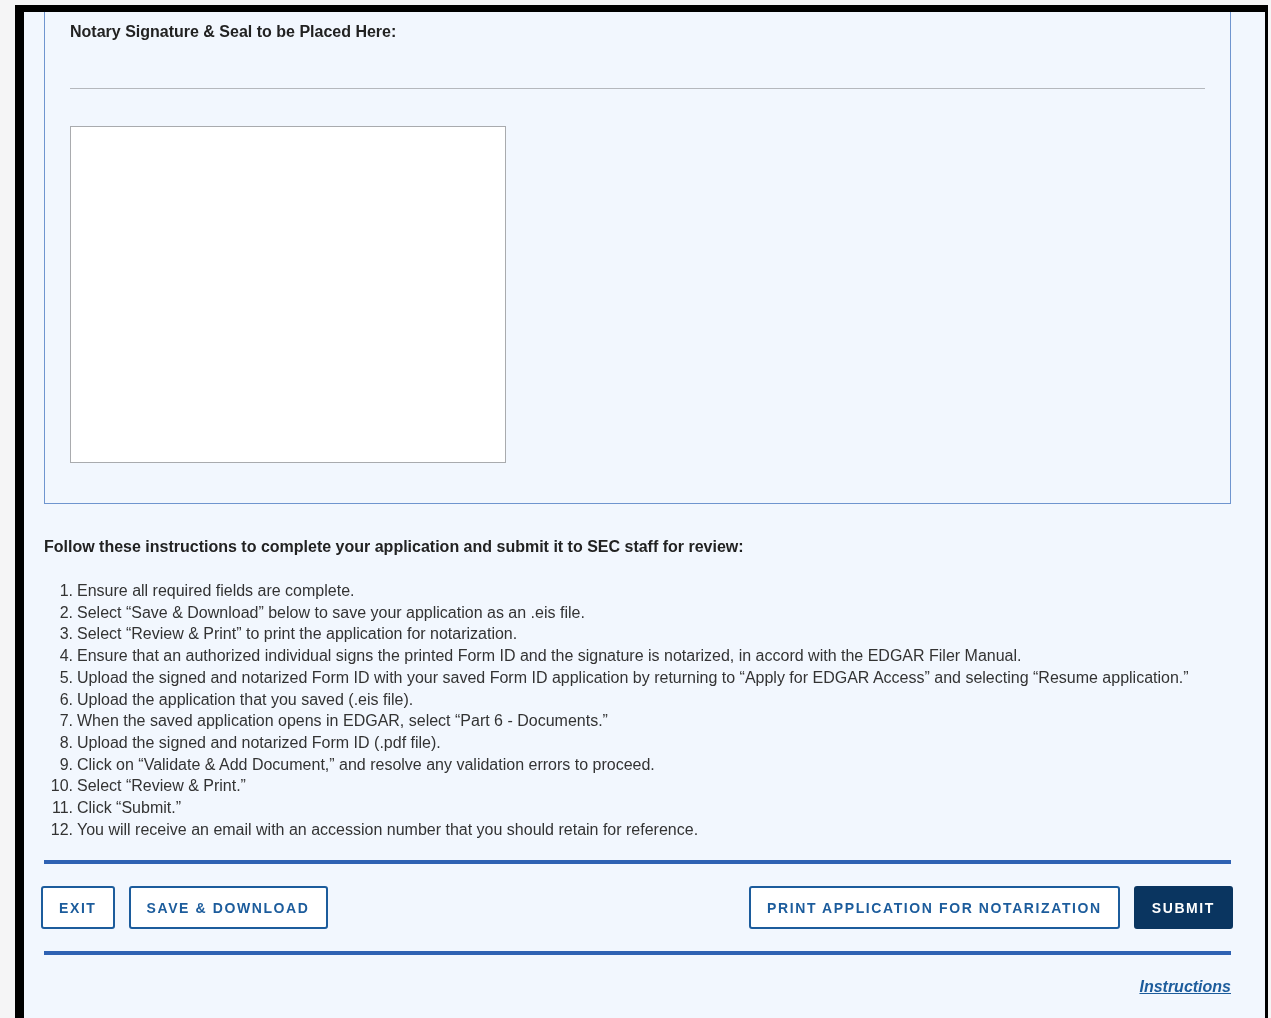  I want to click on instructions-heading: Follow these instructions to complete your application and submit it to SEC staff for review:, so click(394, 547).